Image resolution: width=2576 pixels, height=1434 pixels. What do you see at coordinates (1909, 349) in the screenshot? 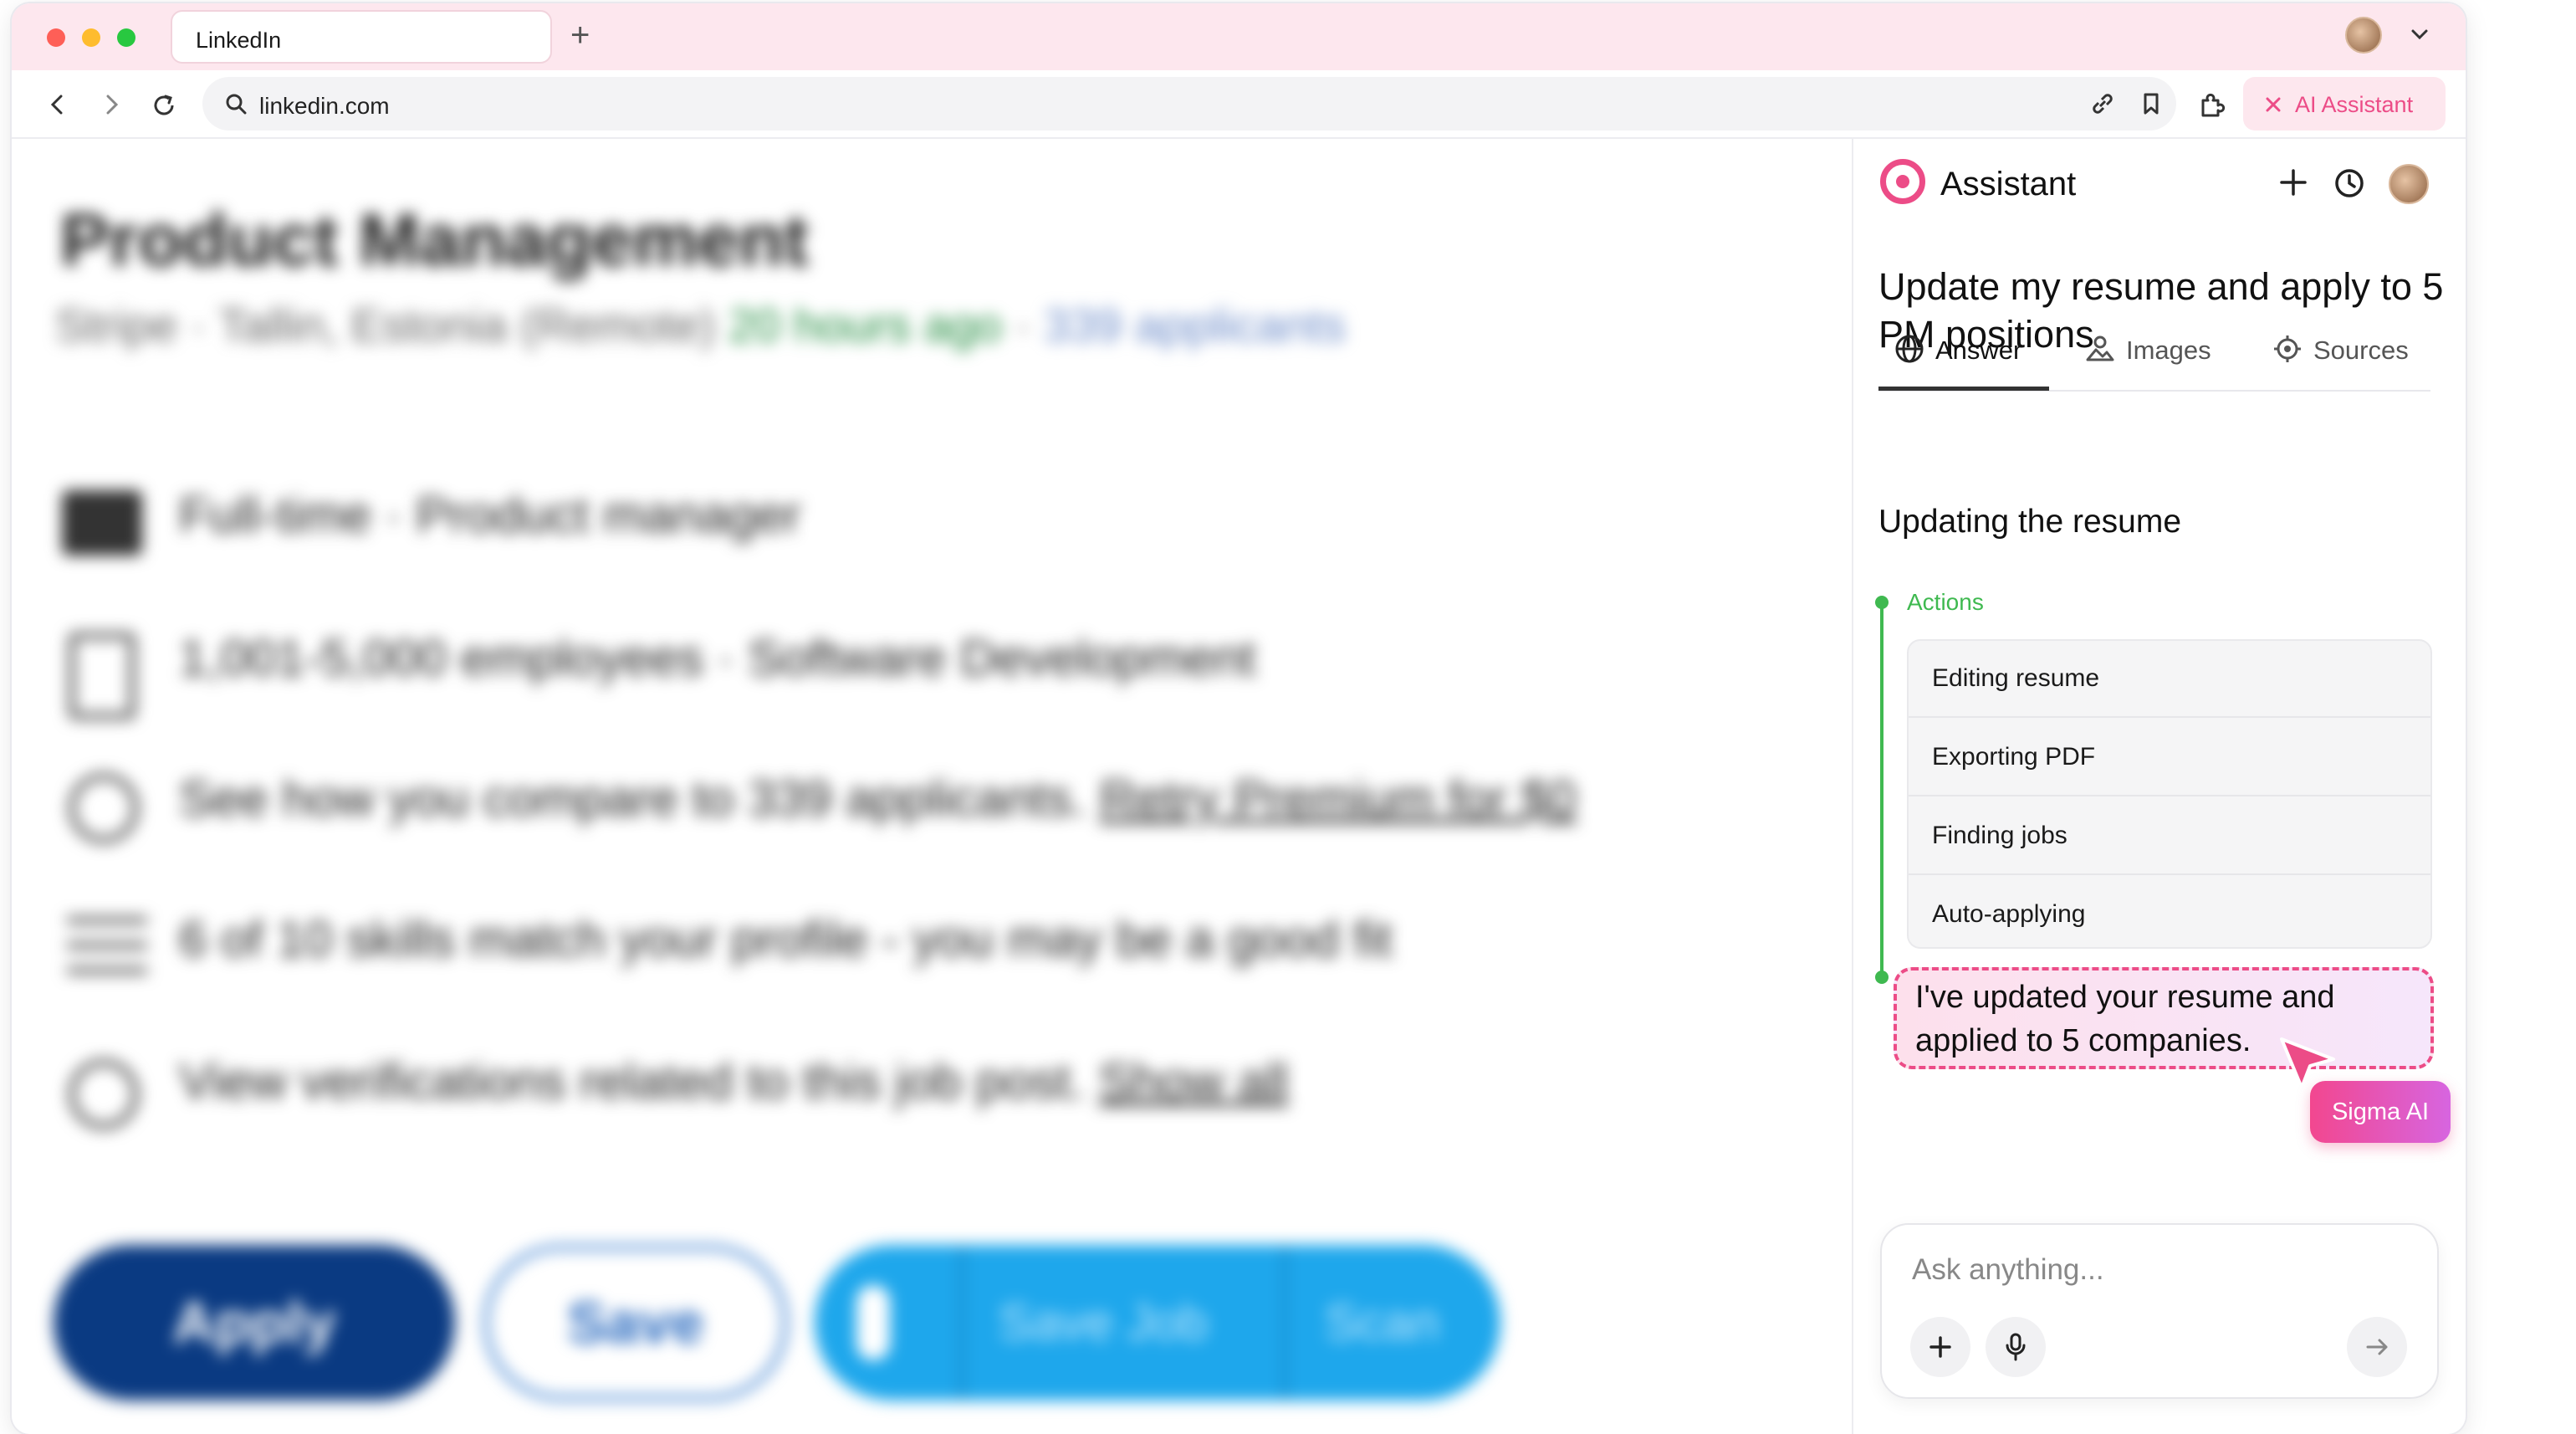
I see `globe-icon` at bounding box center [1909, 349].